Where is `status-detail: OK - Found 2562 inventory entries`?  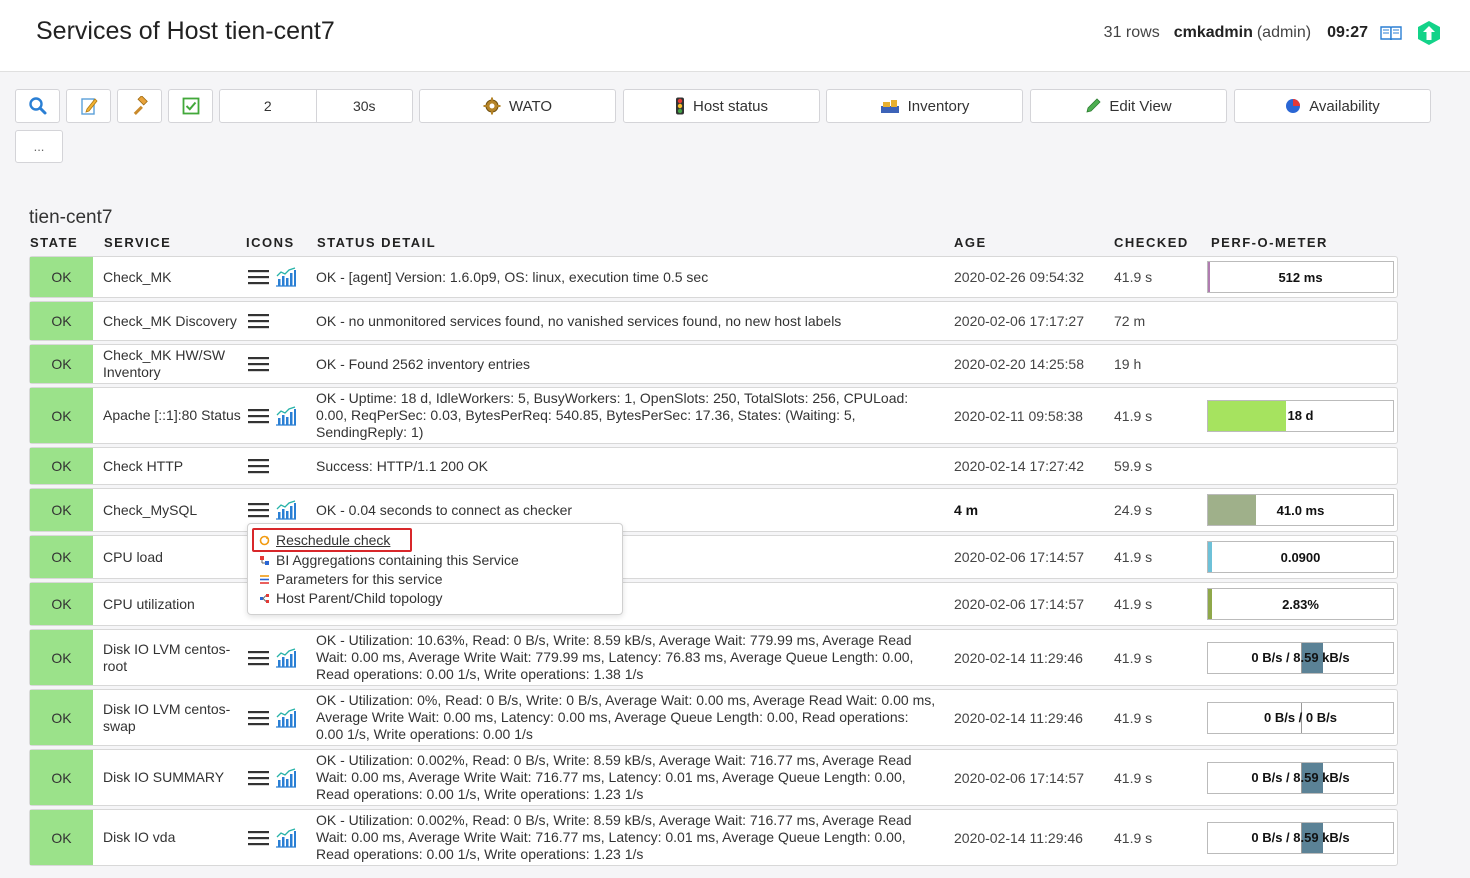 status-detail: OK - Found 2562 inventory entries is located at coordinates (423, 363).